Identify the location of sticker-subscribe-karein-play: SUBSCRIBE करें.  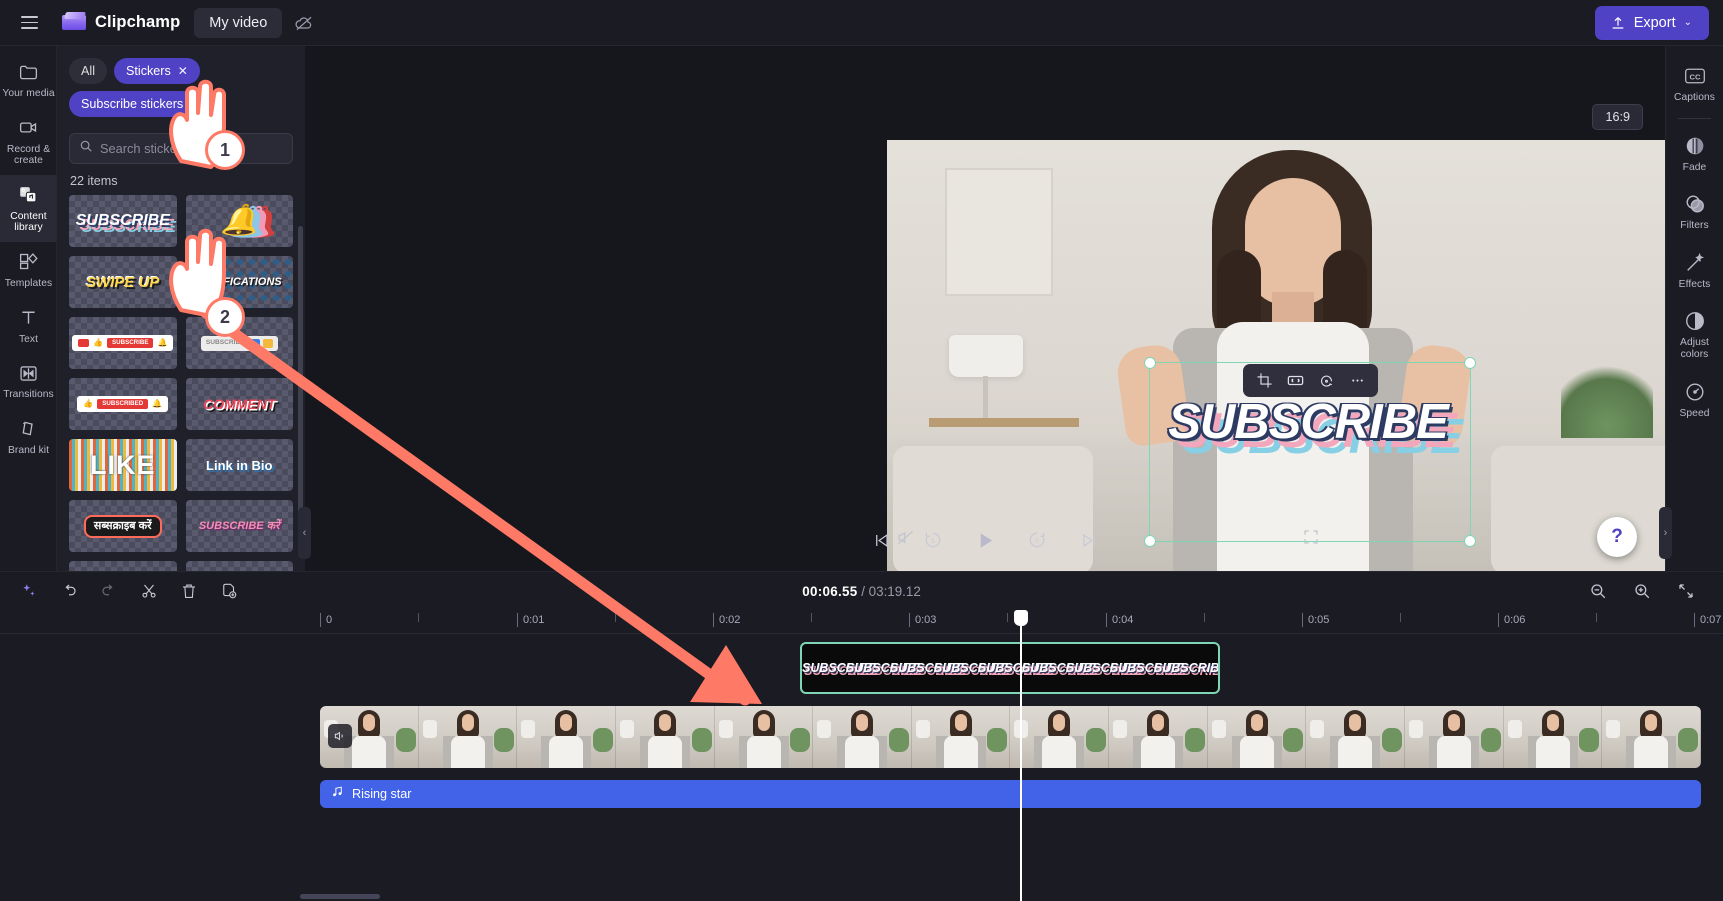
(239, 526).